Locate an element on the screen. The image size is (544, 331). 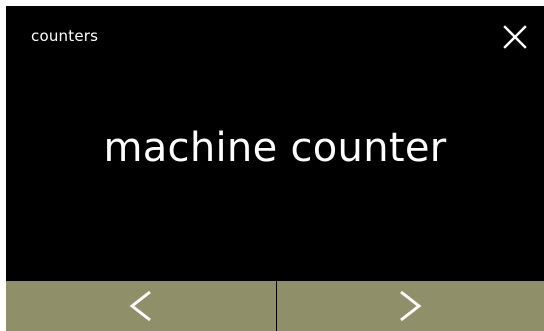
chevron-left-icon is located at coordinates (140, 306).